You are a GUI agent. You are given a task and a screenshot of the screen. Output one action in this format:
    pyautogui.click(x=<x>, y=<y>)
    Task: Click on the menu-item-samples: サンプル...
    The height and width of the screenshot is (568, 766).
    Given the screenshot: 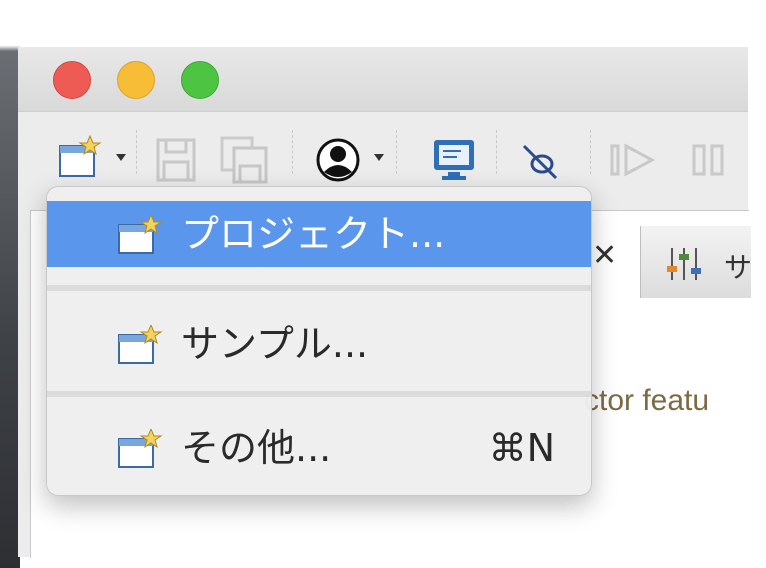 What is the action you would take?
    pyautogui.click(x=319, y=344)
    